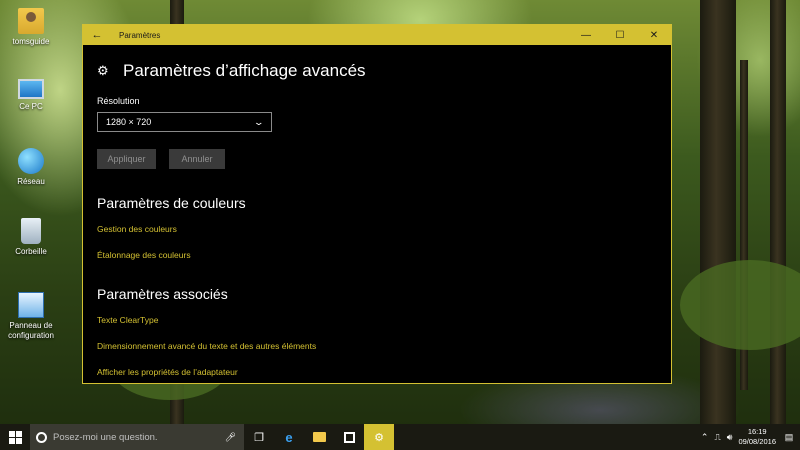 The height and width of the screenshot is (450, 800). I want to click on store-button, so click(349, 437).